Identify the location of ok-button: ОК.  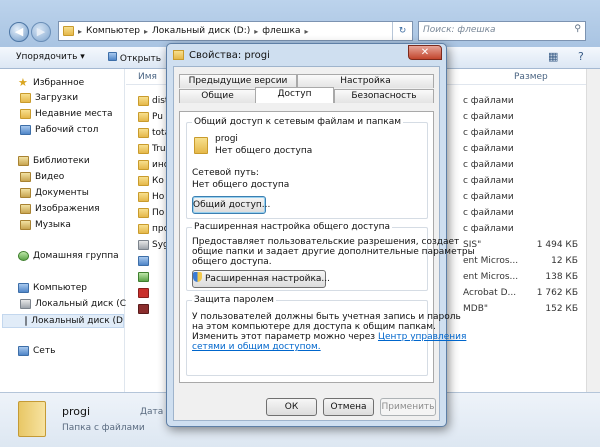
(291, 407).